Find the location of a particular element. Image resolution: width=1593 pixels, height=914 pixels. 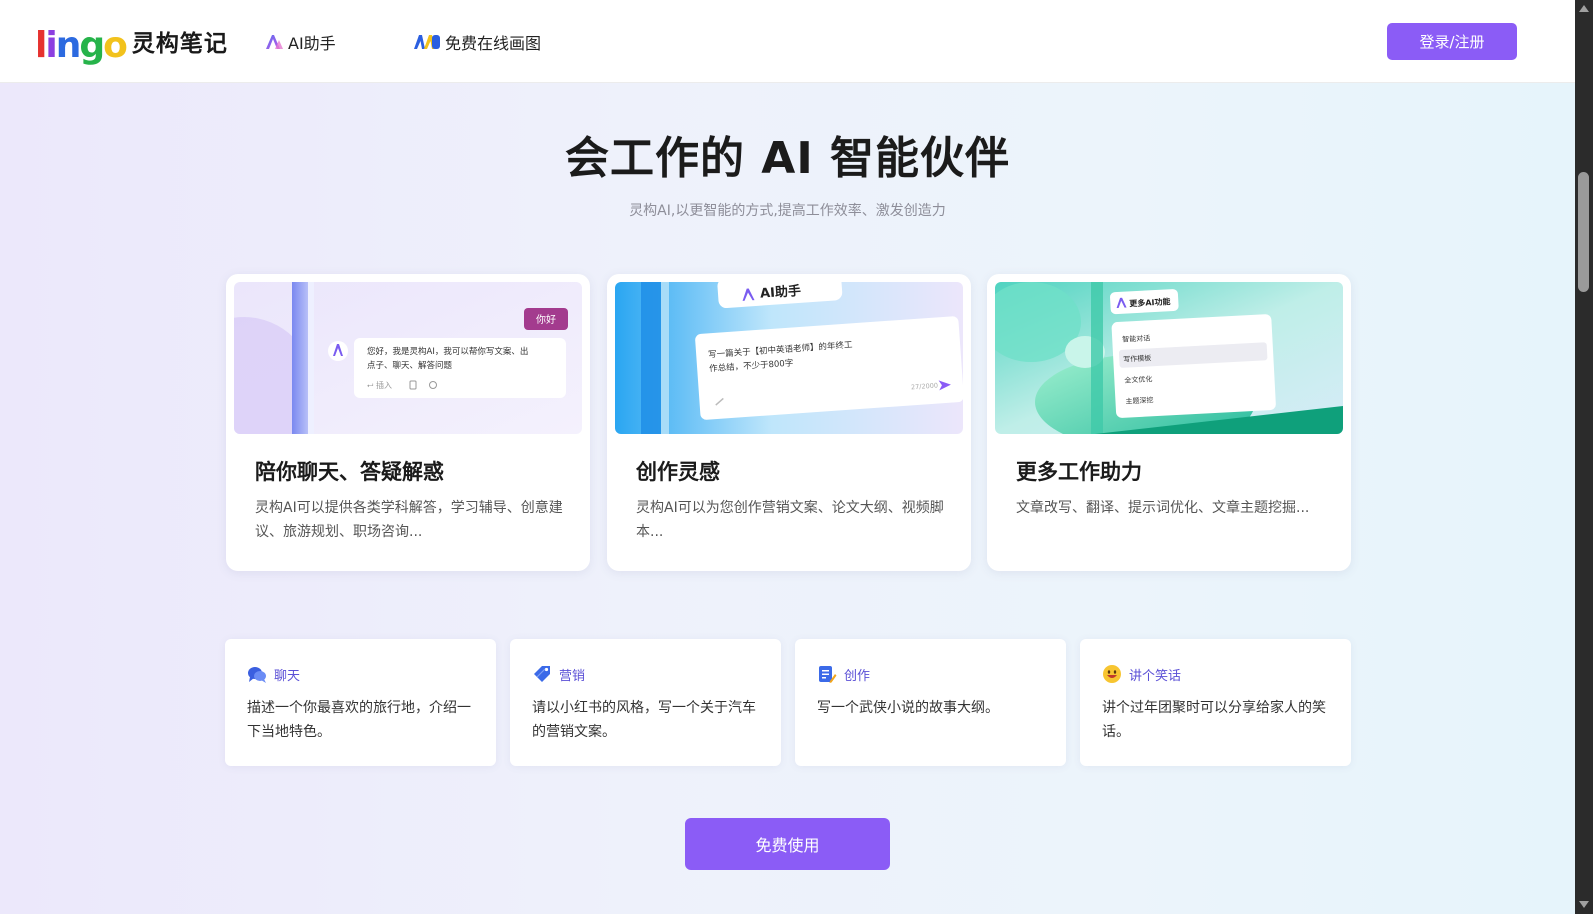

prompt-tag: 讲个笑话 is located at coordinates (1141, 674).